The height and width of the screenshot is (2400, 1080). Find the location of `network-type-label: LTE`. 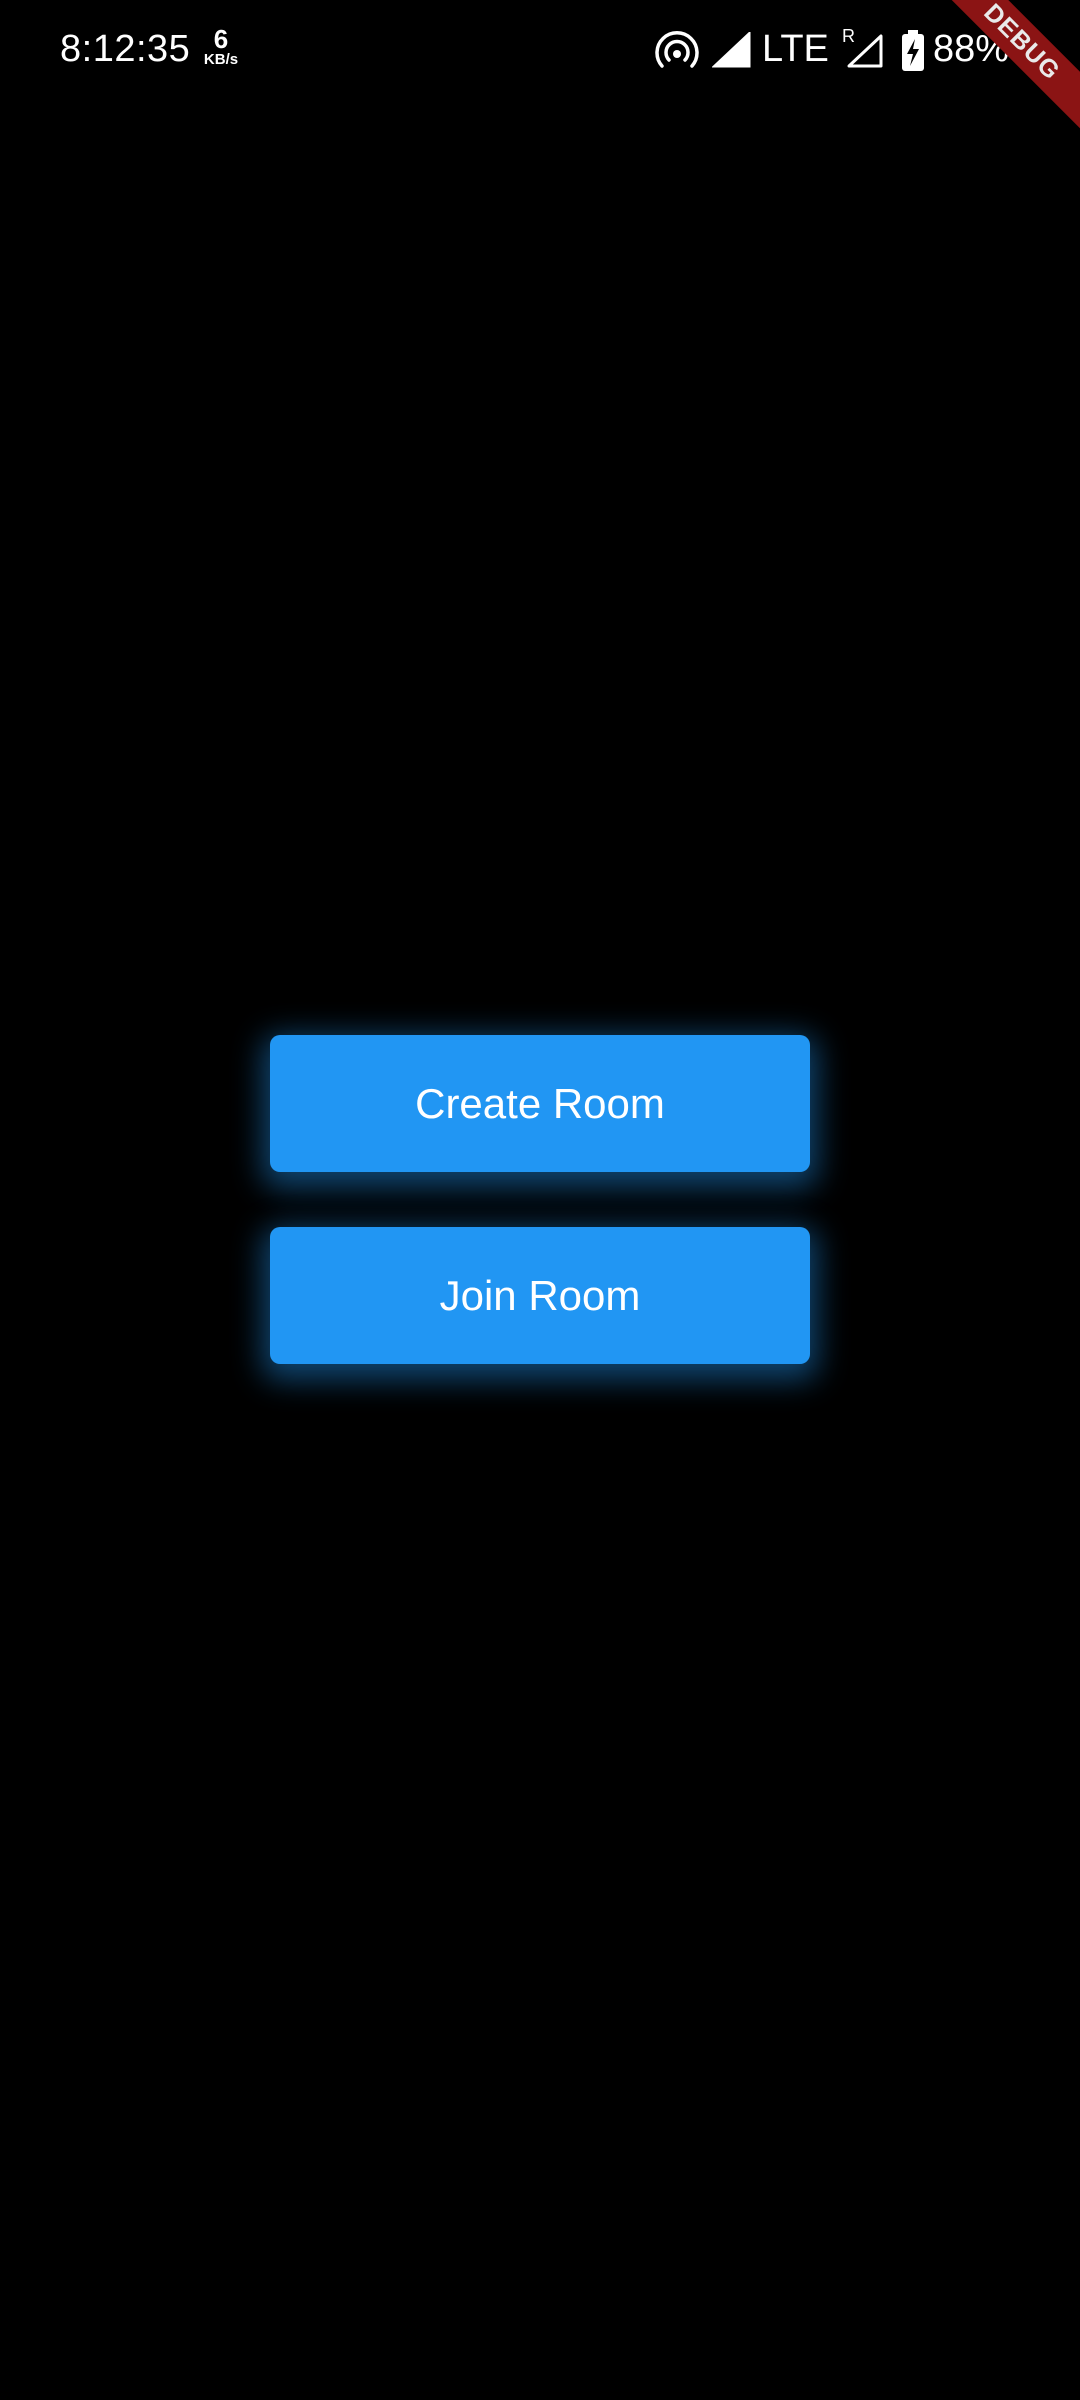

network-type-label: LTE is located at coordinates (795, 49).